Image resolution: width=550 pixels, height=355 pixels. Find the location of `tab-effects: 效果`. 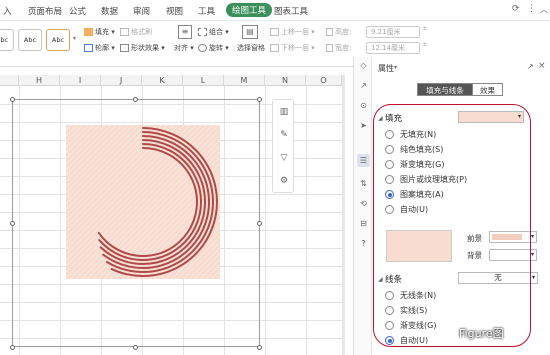

tab-effects: 效果 is located at coordinates (488, 89).